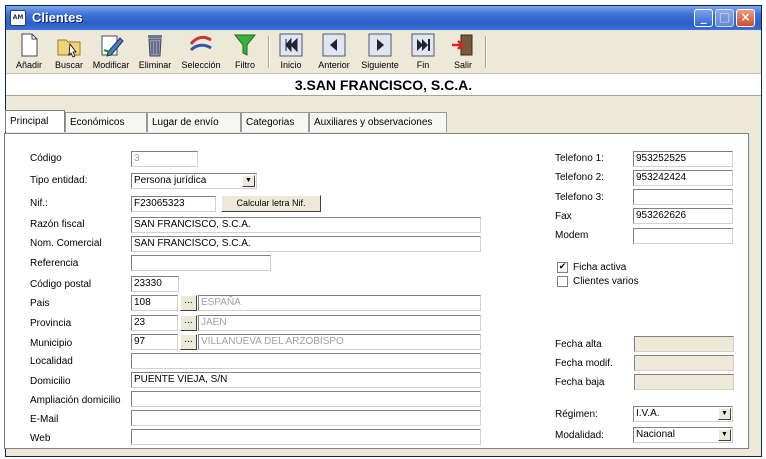  What do you see at coordinates (683, 197) in the screenshot?
I see `telefono3-field` at bounding box center [683, 197].